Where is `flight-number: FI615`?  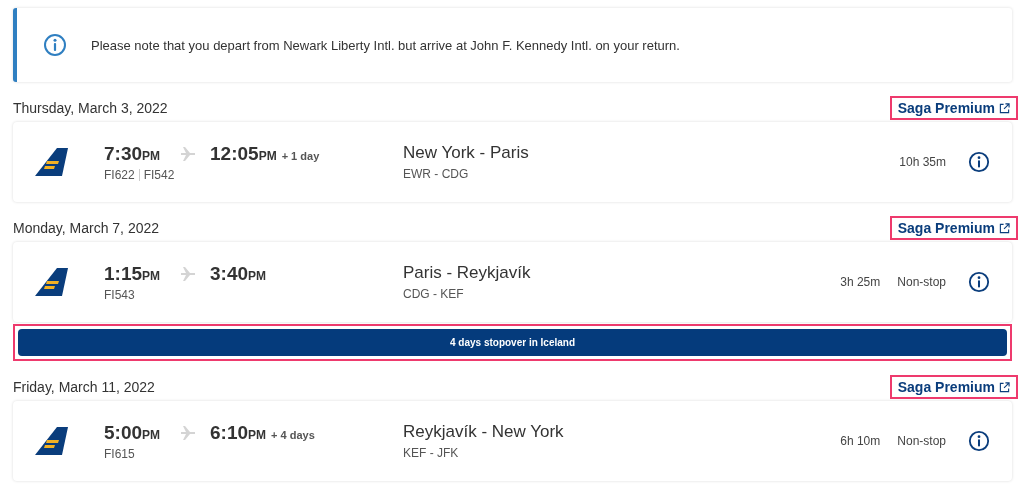 flight-number: FI615 is located at coordinates (119, 453).